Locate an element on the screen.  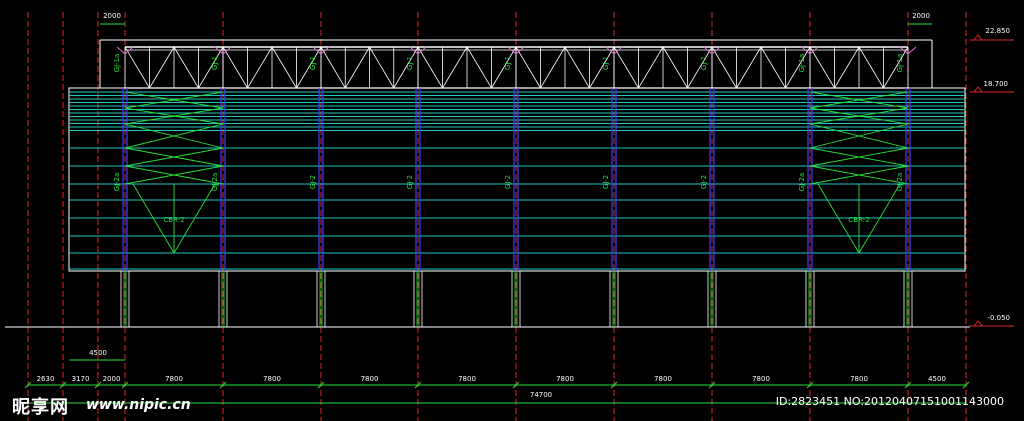
top-left-dimension: 2000 is located at coordinates (112, 16).